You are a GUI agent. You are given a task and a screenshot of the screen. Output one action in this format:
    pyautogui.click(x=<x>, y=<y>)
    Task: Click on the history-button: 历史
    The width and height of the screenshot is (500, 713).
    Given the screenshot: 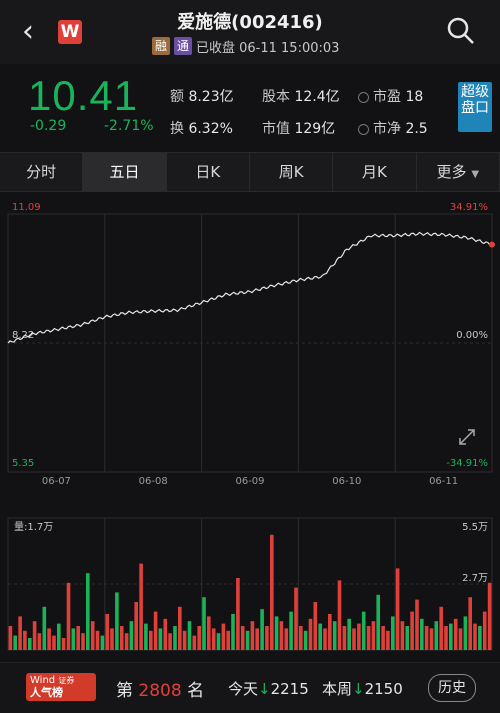 What is the action you would take?
    pyautogui.click(x=452, y=688)
    